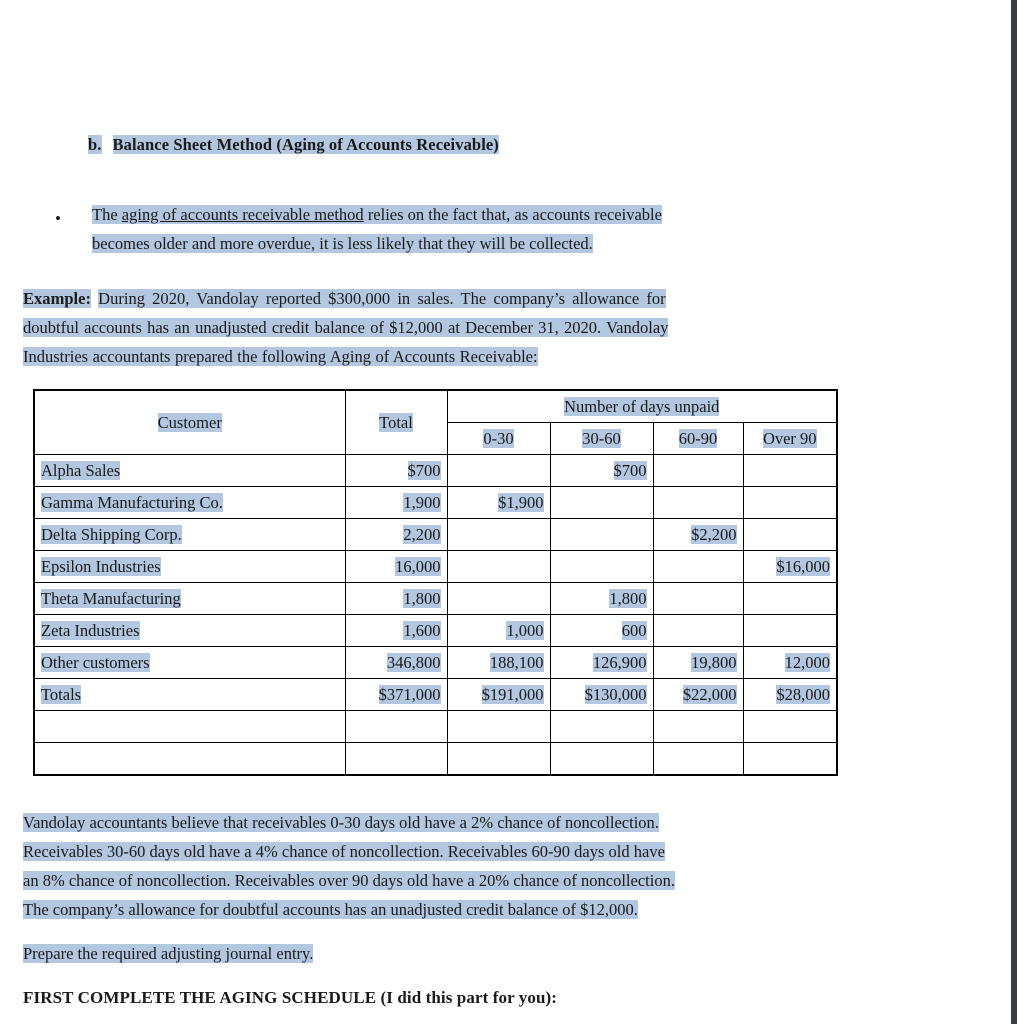 The width and height of the screenshot is (1017, 1024). I want to click on header-total: Total, so click(396, 422).